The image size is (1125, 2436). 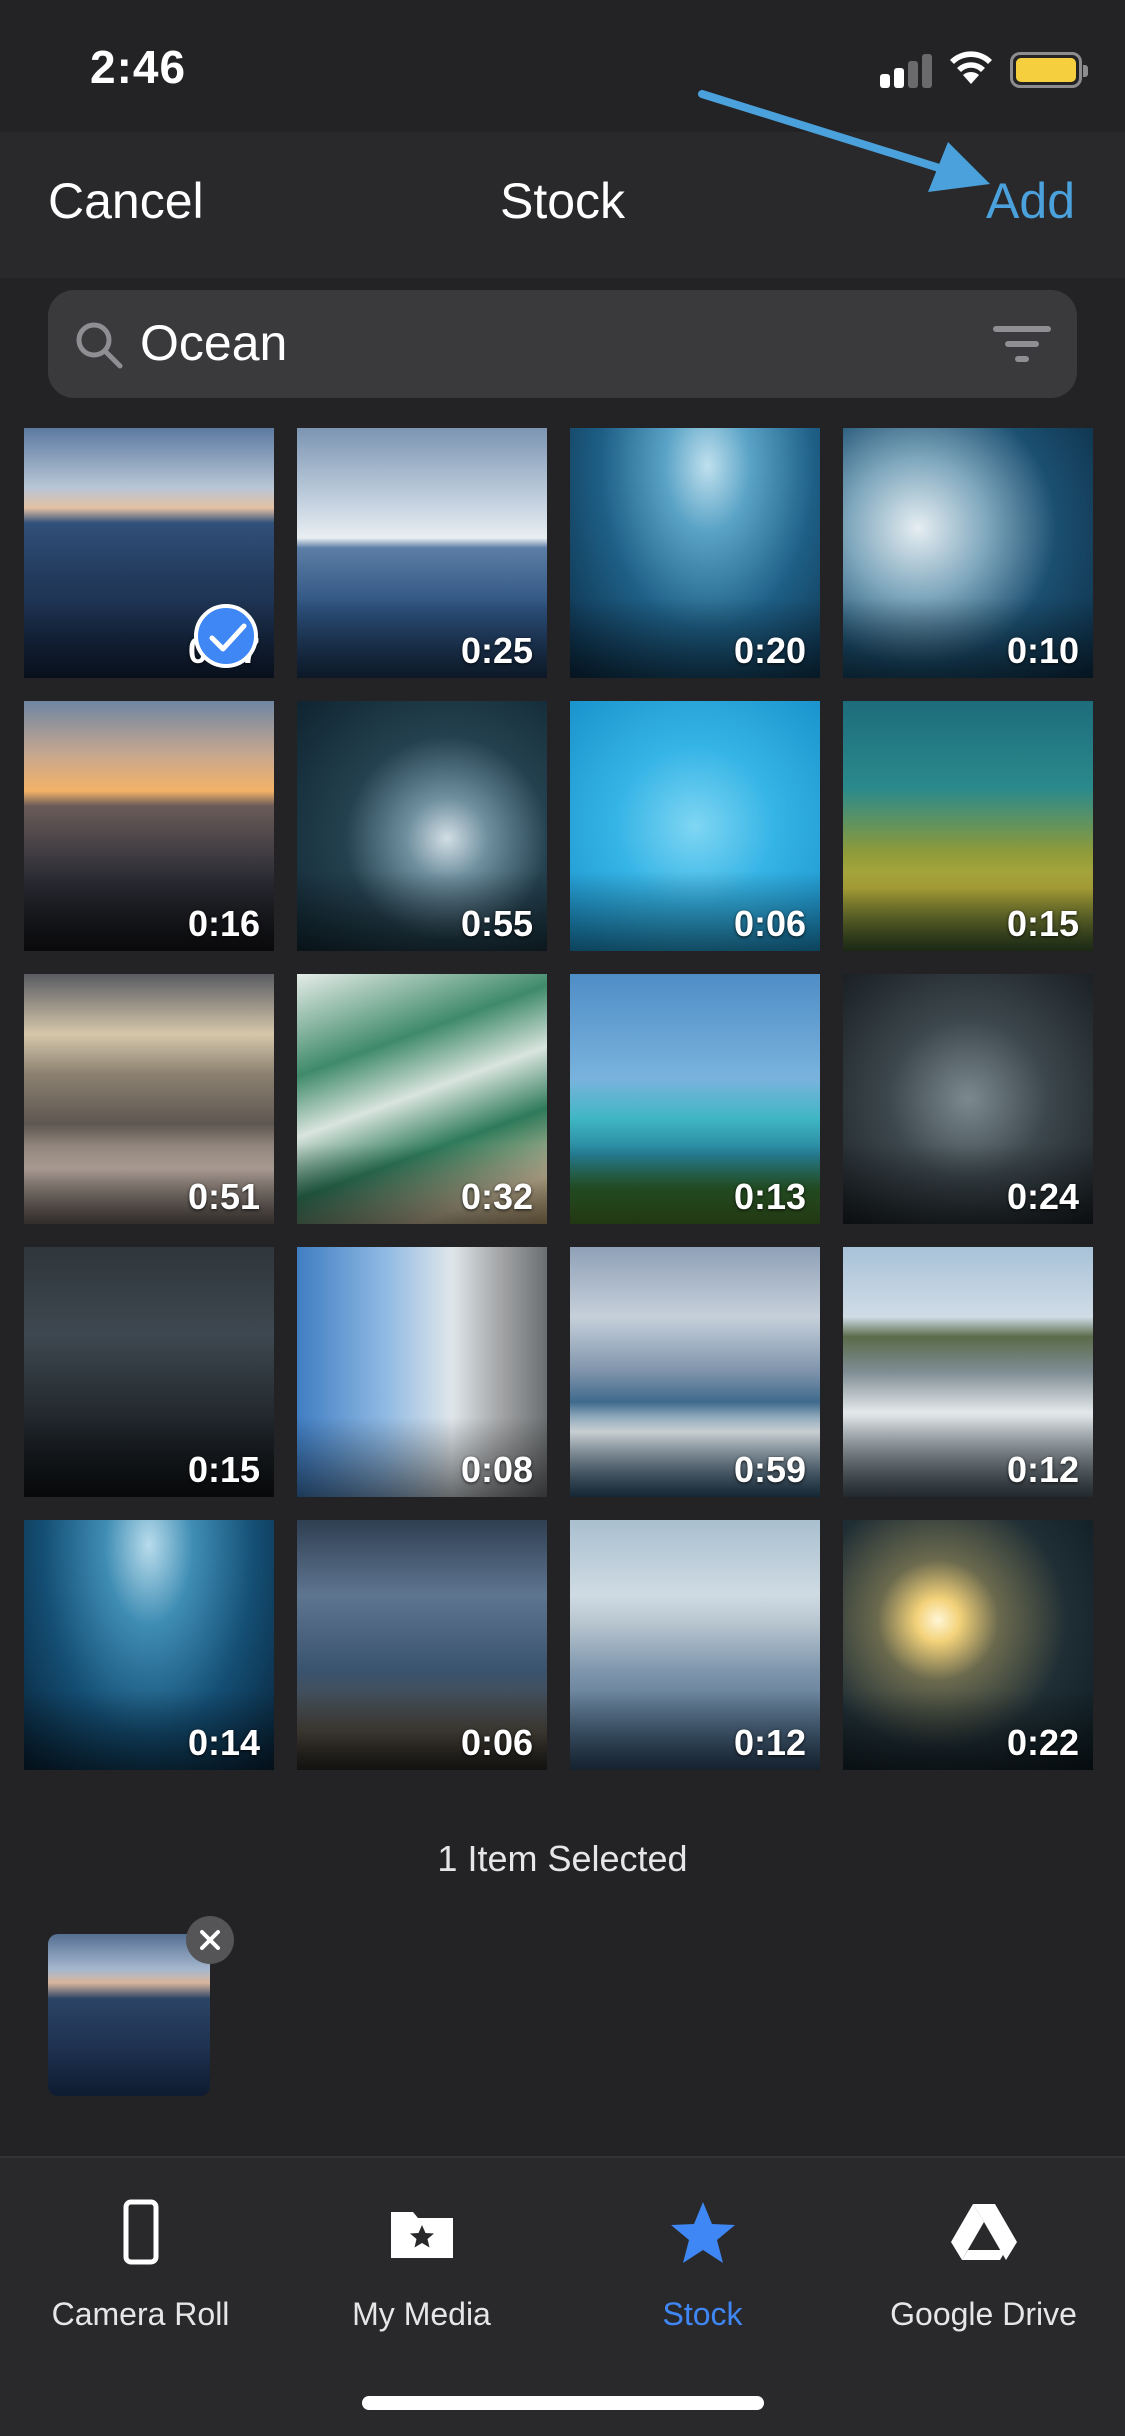 What do you see at coordinates (702, 2273) in the screenshot?
I see `tab-stock: Stock` at bounding box center [702, 2273].